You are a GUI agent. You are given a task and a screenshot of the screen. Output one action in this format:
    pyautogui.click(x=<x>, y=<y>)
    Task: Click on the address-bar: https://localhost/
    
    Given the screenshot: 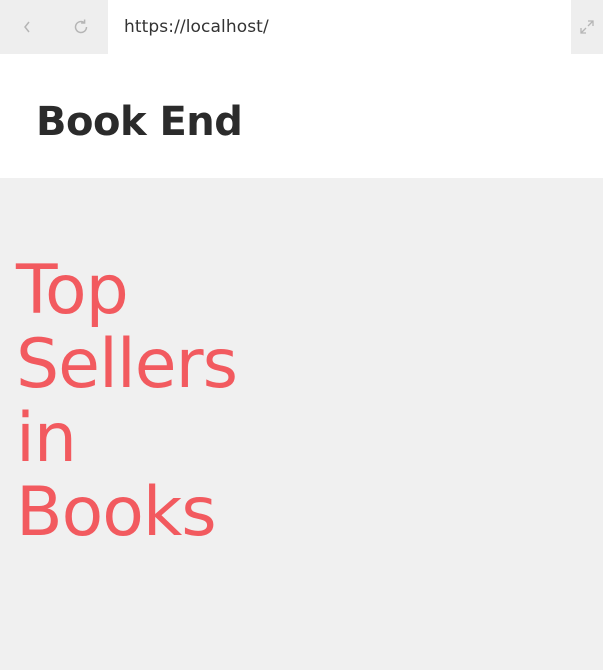 What is the action you would take?
    pyautogui.click(x=339, y=27)
    